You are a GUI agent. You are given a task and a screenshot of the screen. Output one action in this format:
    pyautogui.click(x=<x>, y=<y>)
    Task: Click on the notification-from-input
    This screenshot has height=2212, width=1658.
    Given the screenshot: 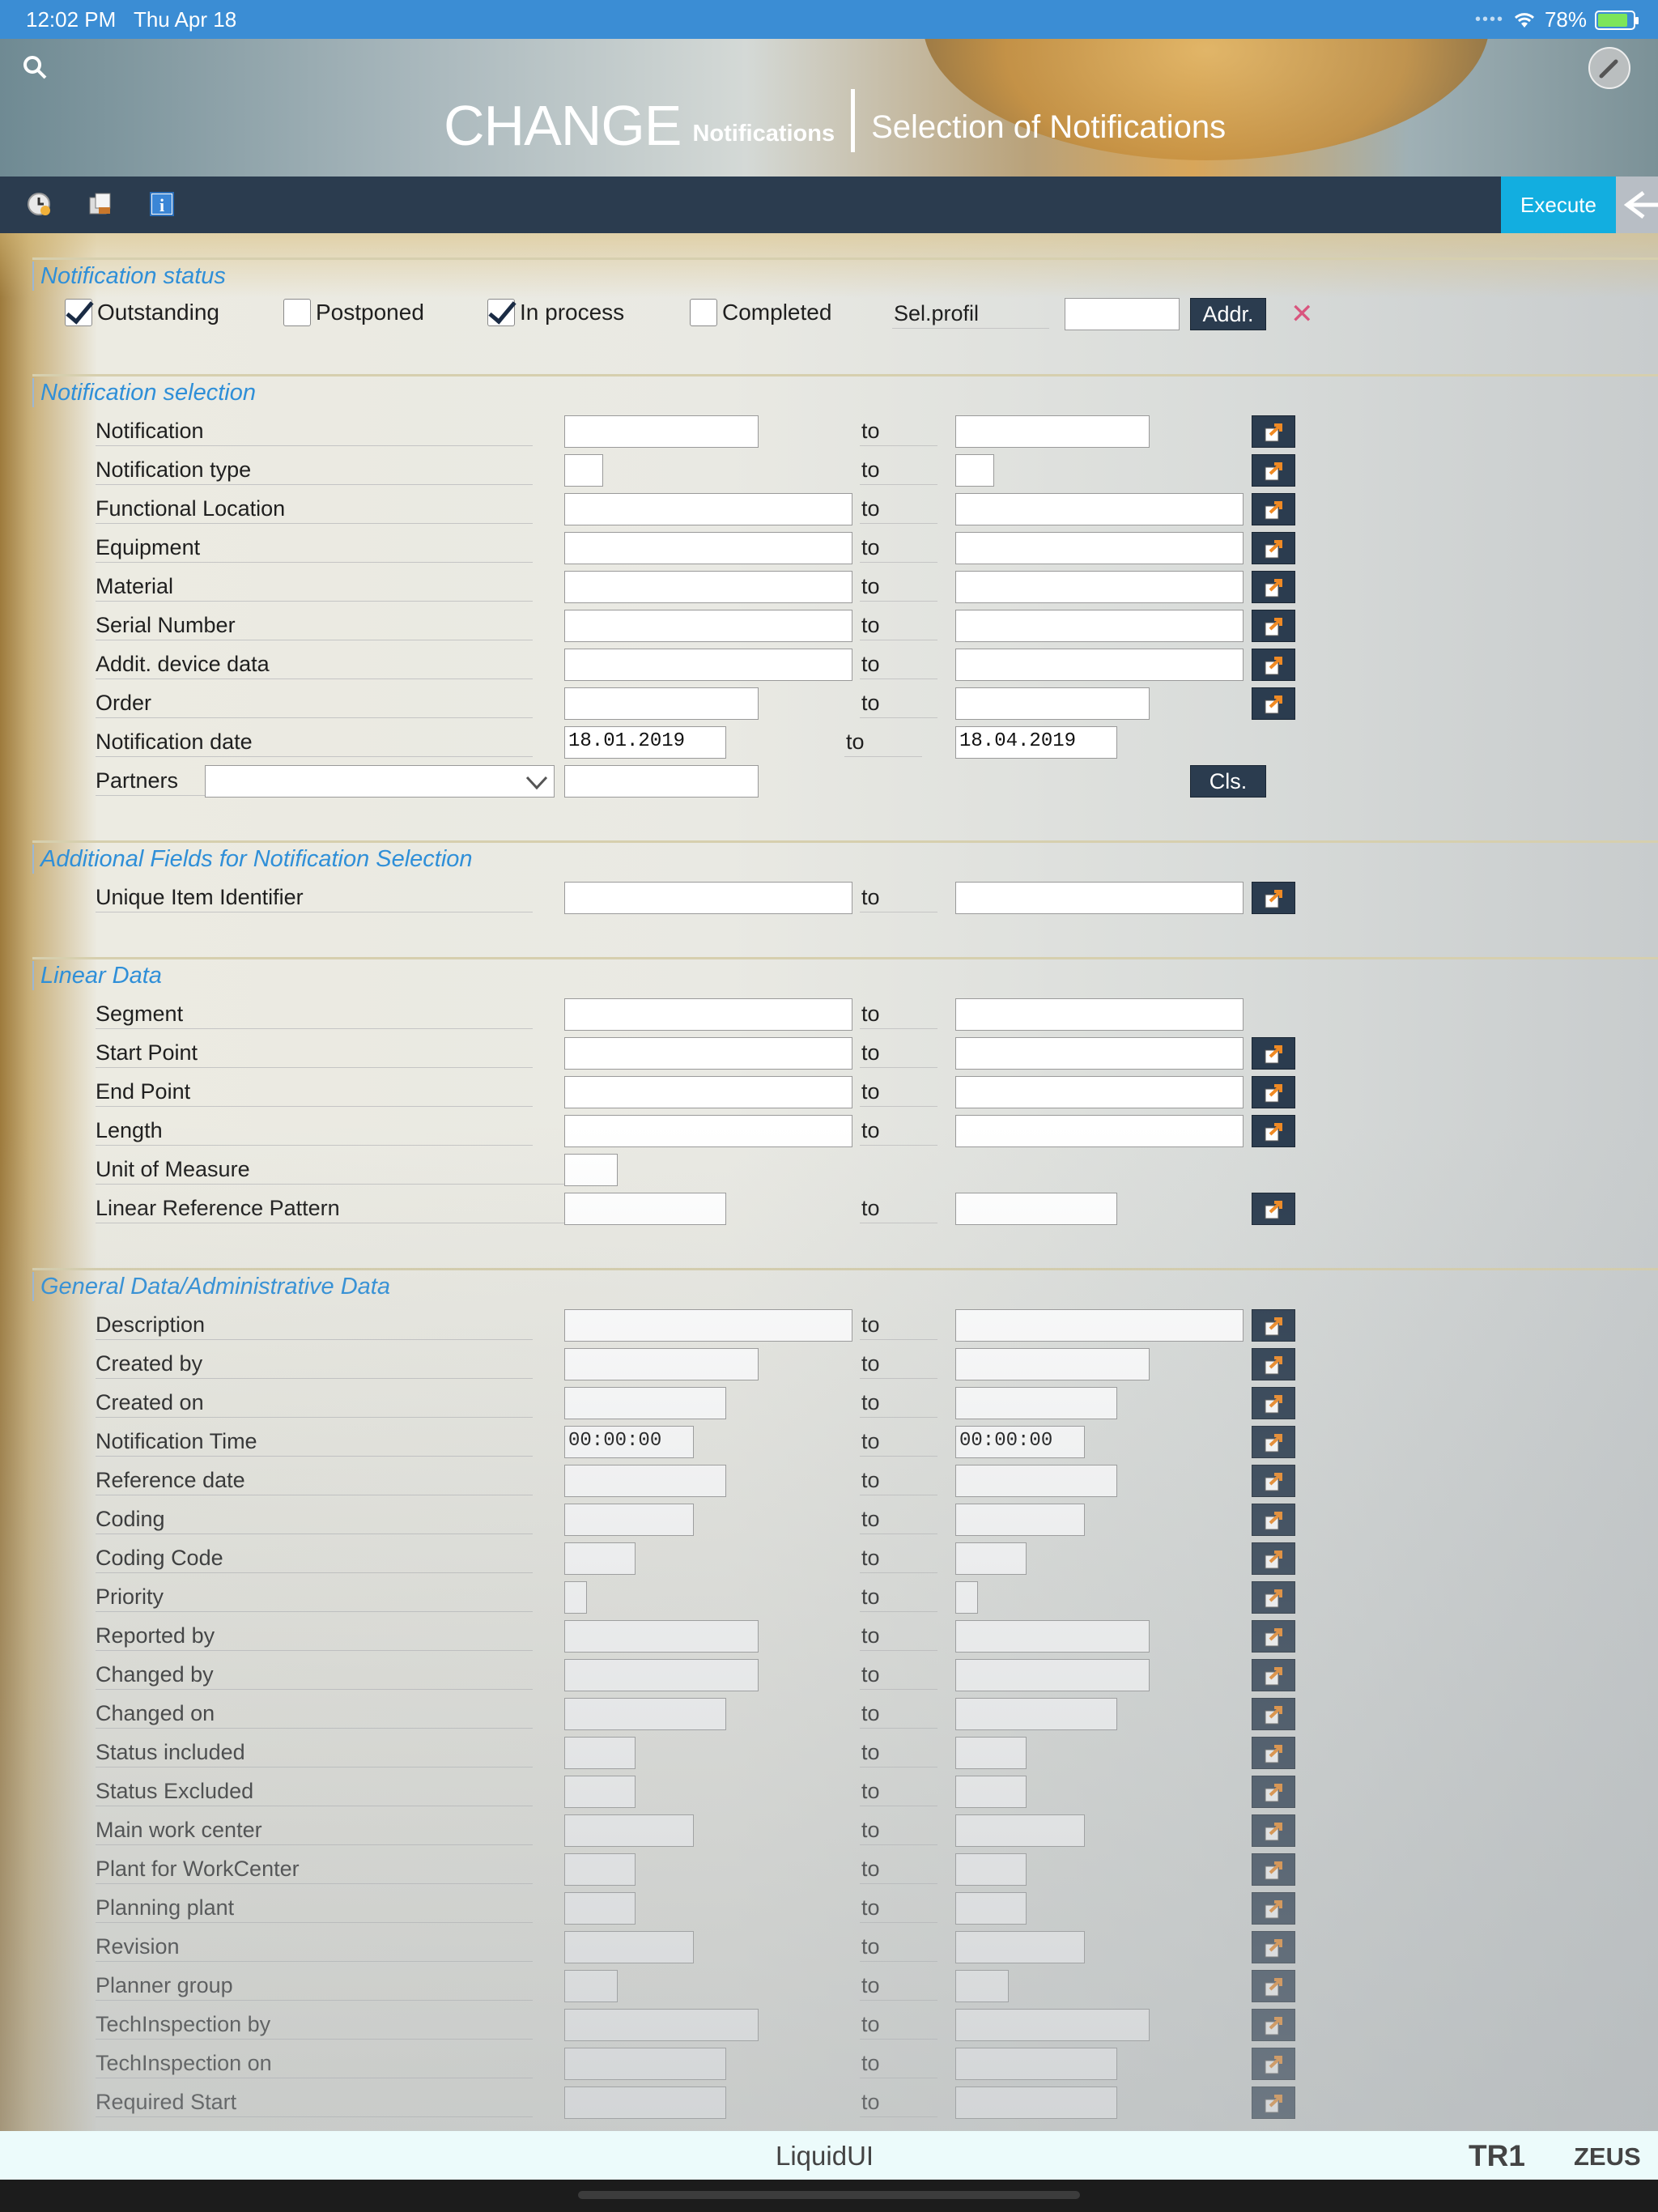 What is the action you would take?
    pyautogui.click(x=661, y=431)
    